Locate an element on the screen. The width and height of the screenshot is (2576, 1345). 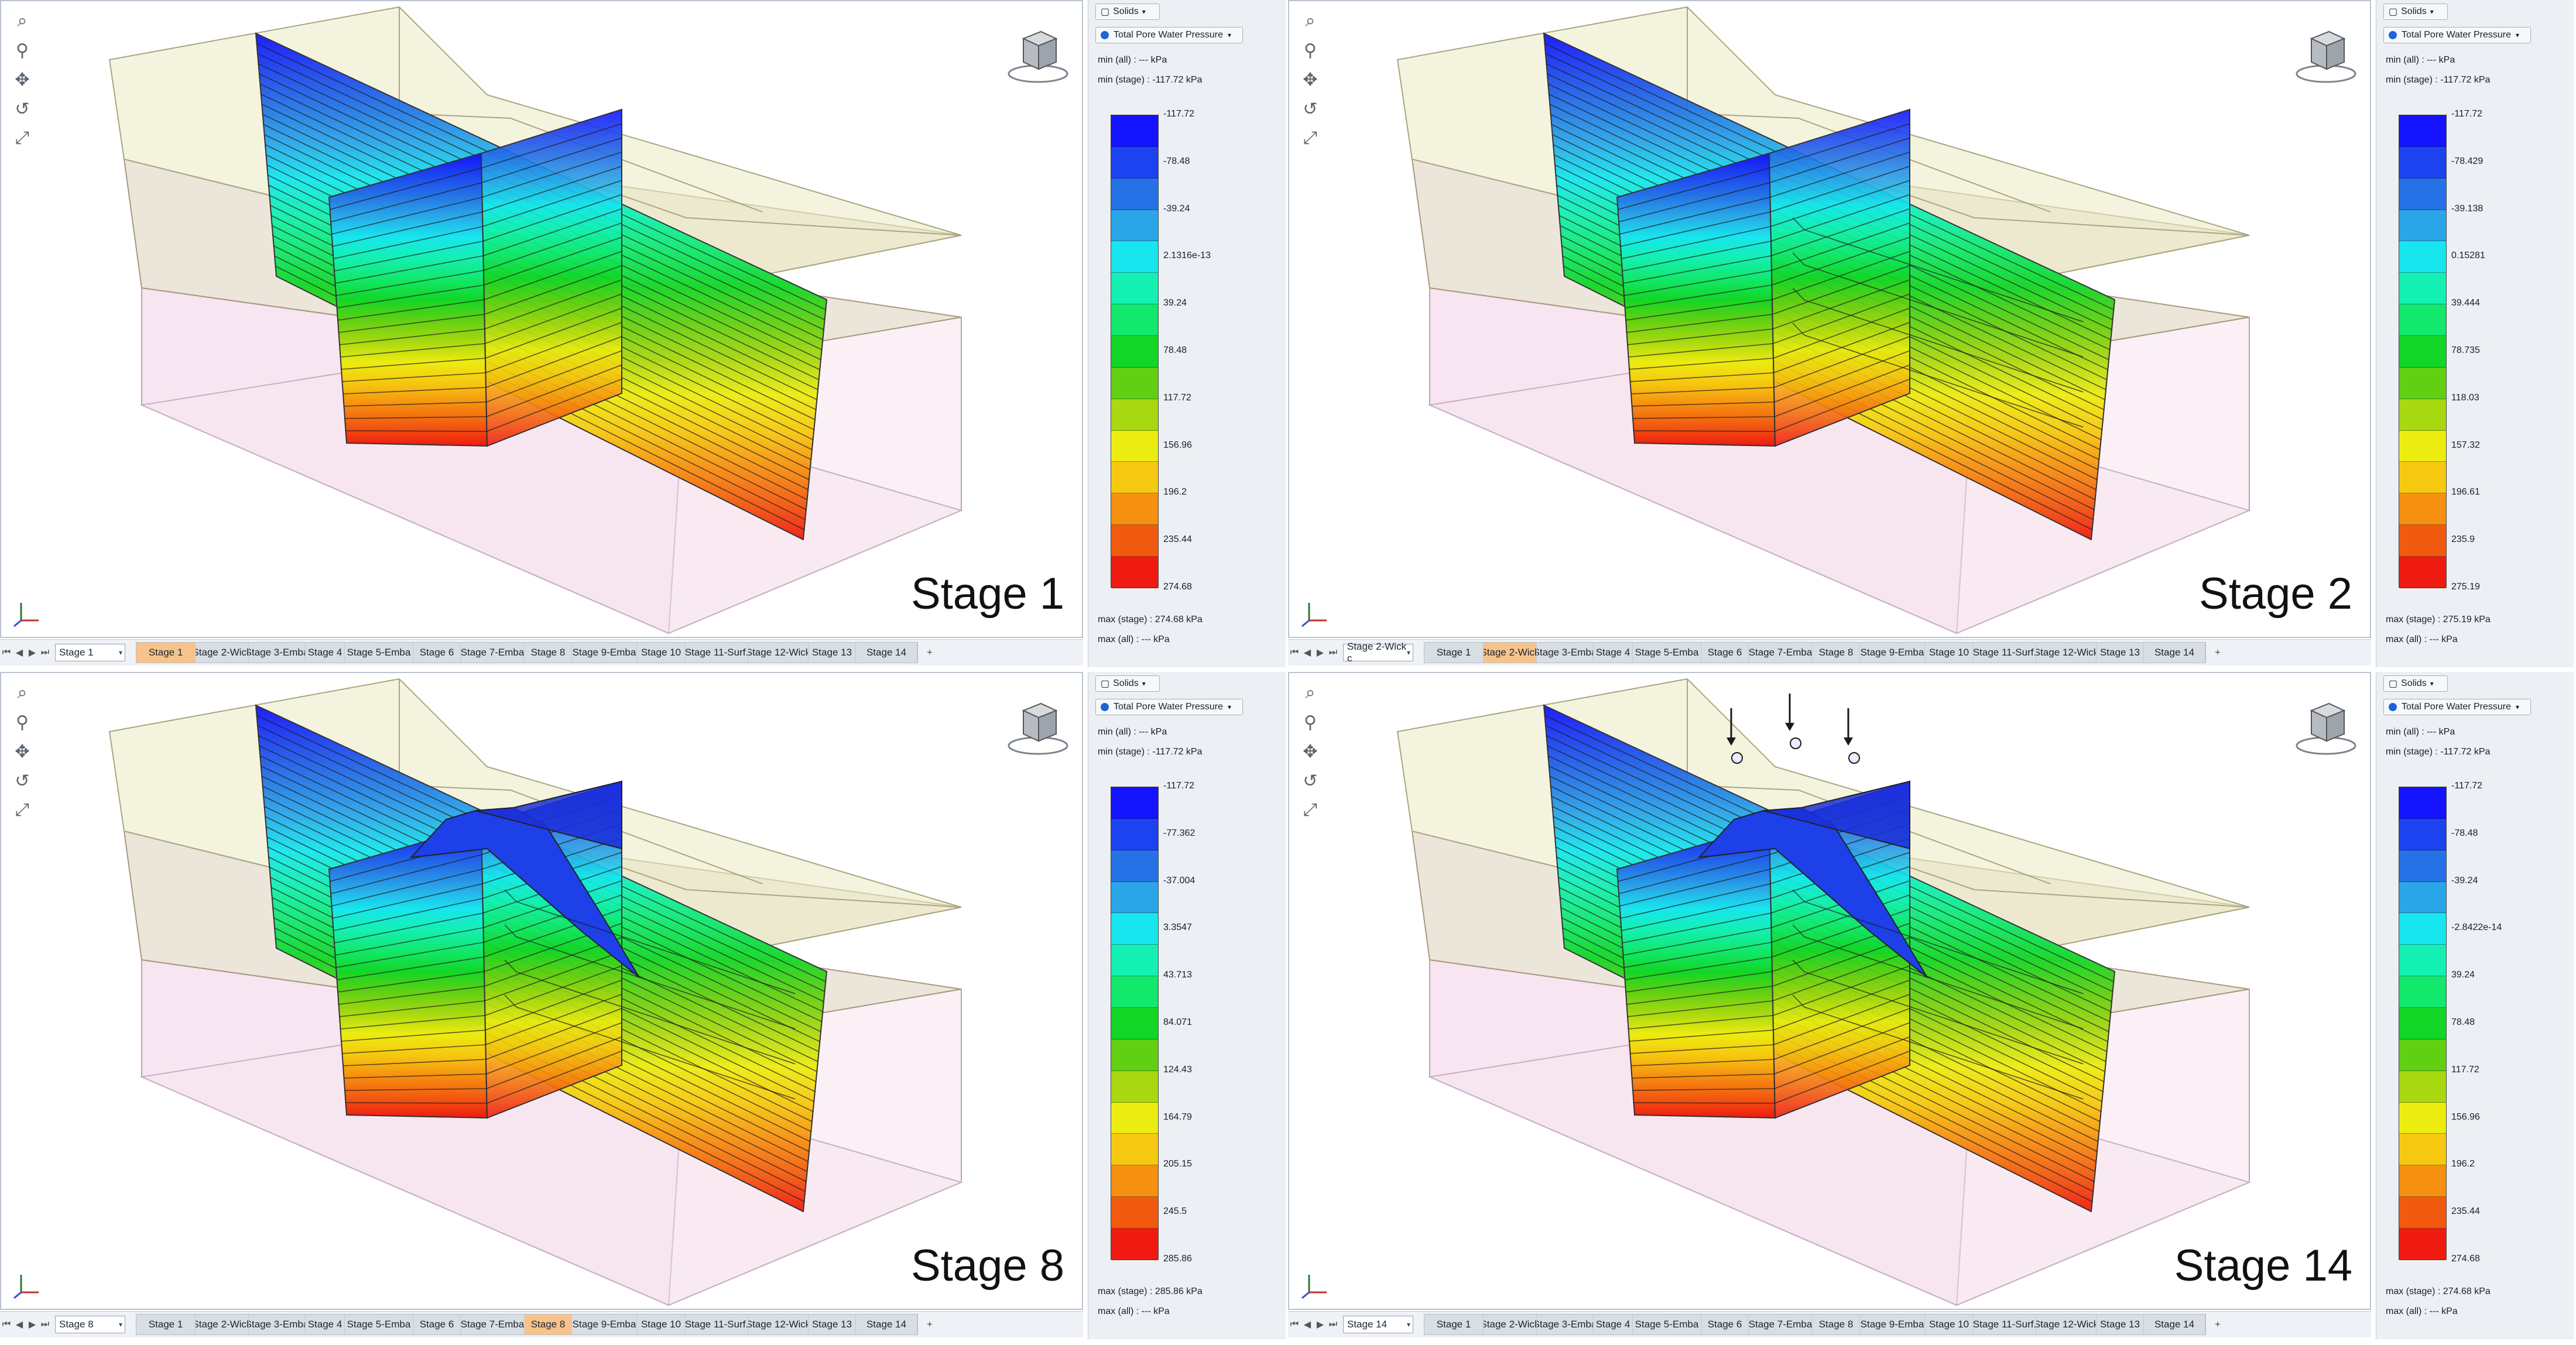
stage-selector: Stage 1 ▾ is located at coordinates (90, 652).